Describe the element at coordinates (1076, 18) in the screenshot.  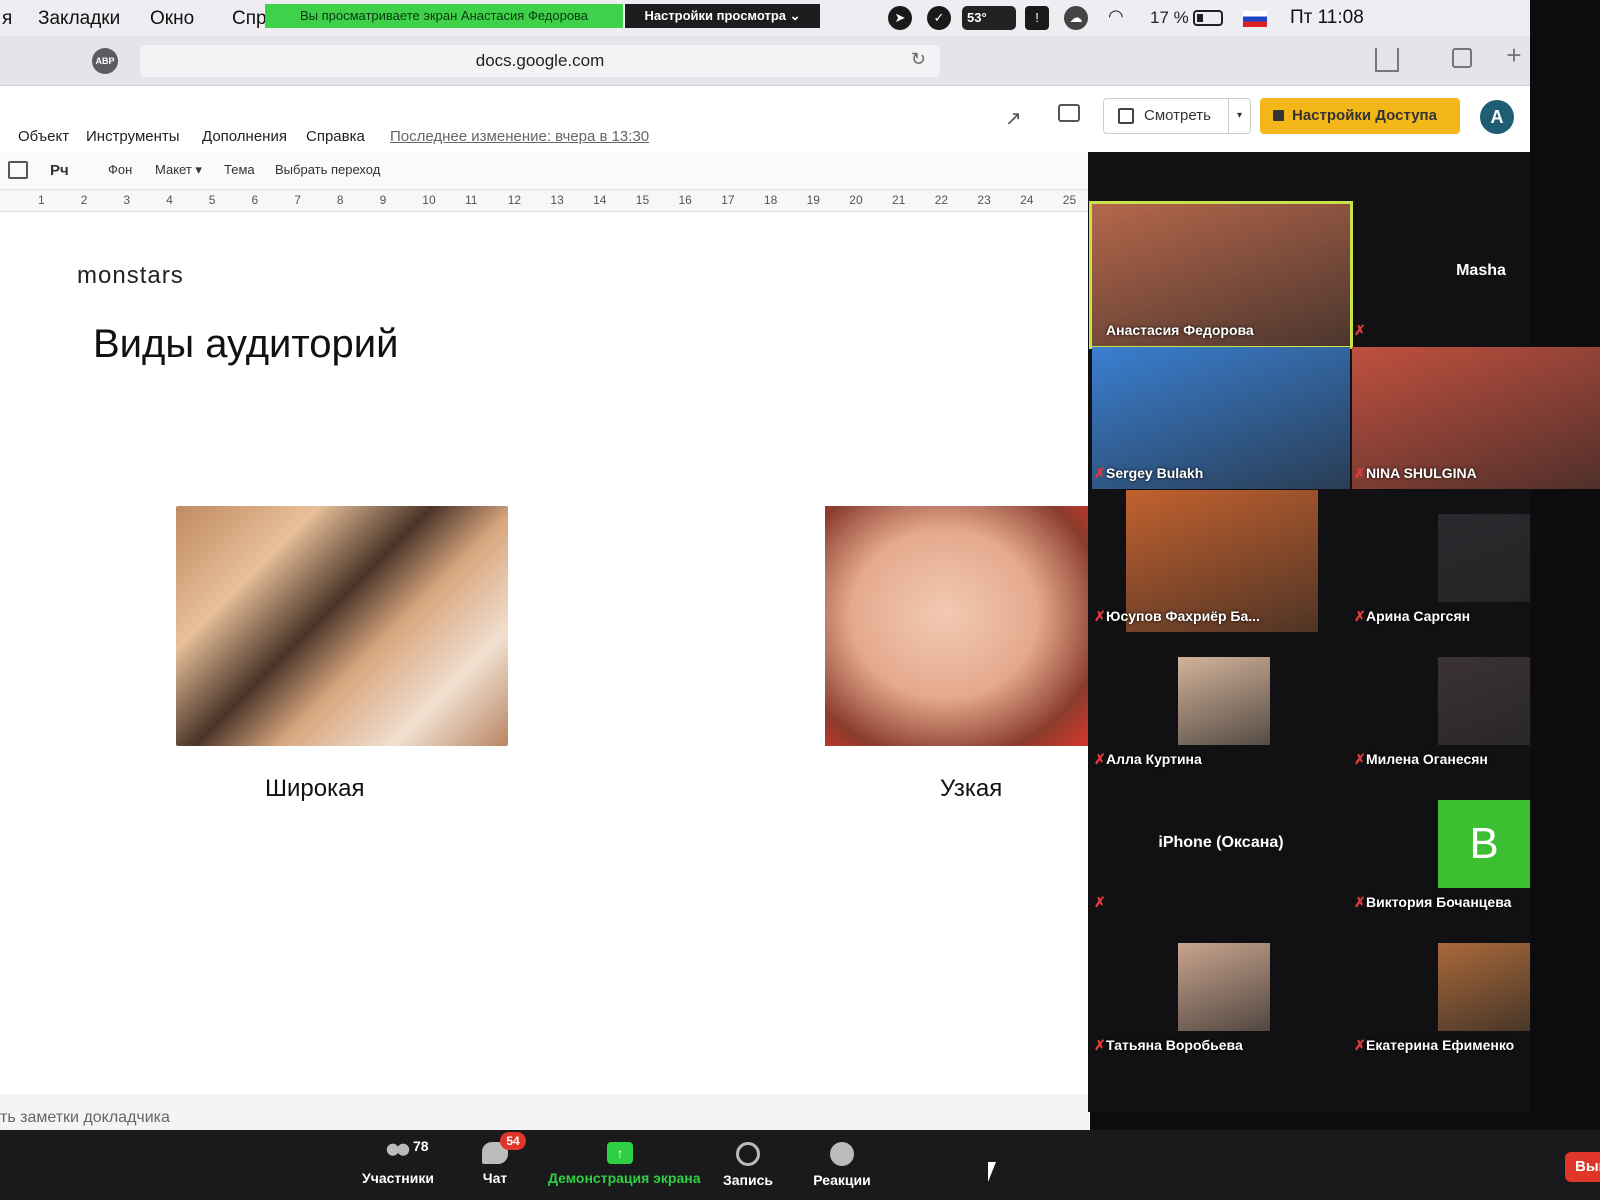
I see `cloud-icon: ☁` at that location.